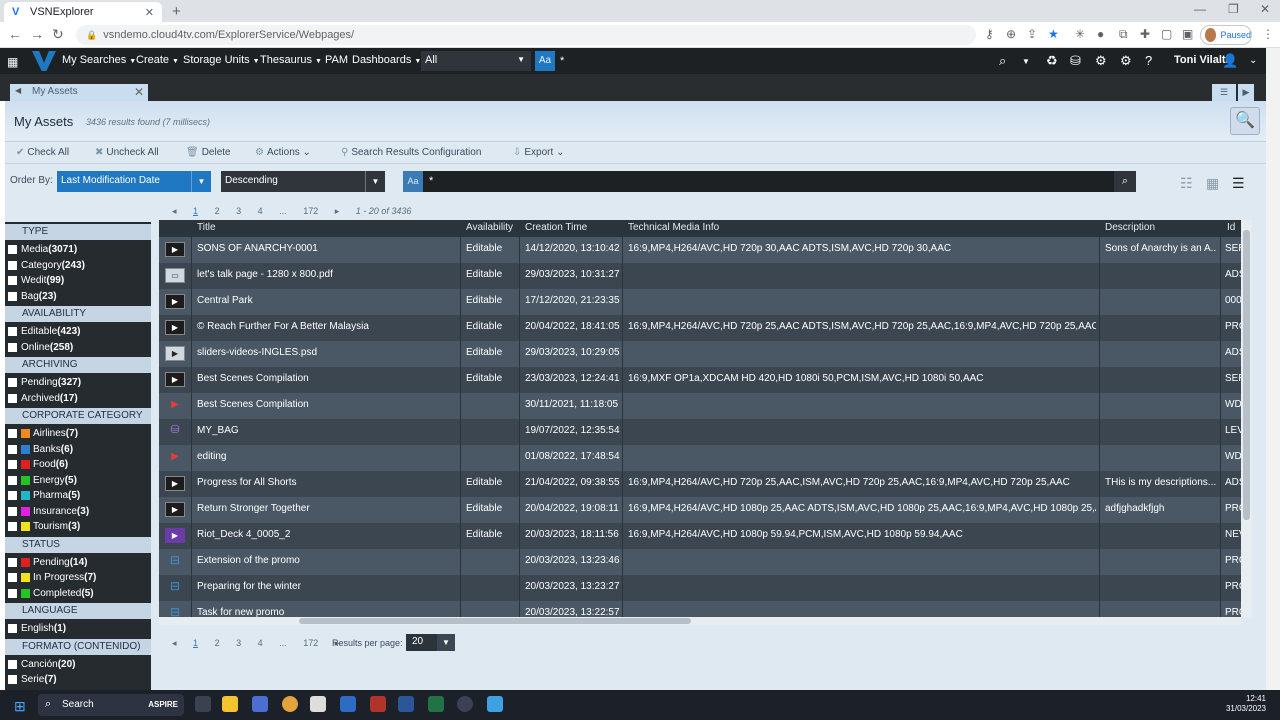  What do you see at coordinates (42, 152) in the screenshot?
I see `check-all-button: ✔ Check All` at bounding box center [42, 152].